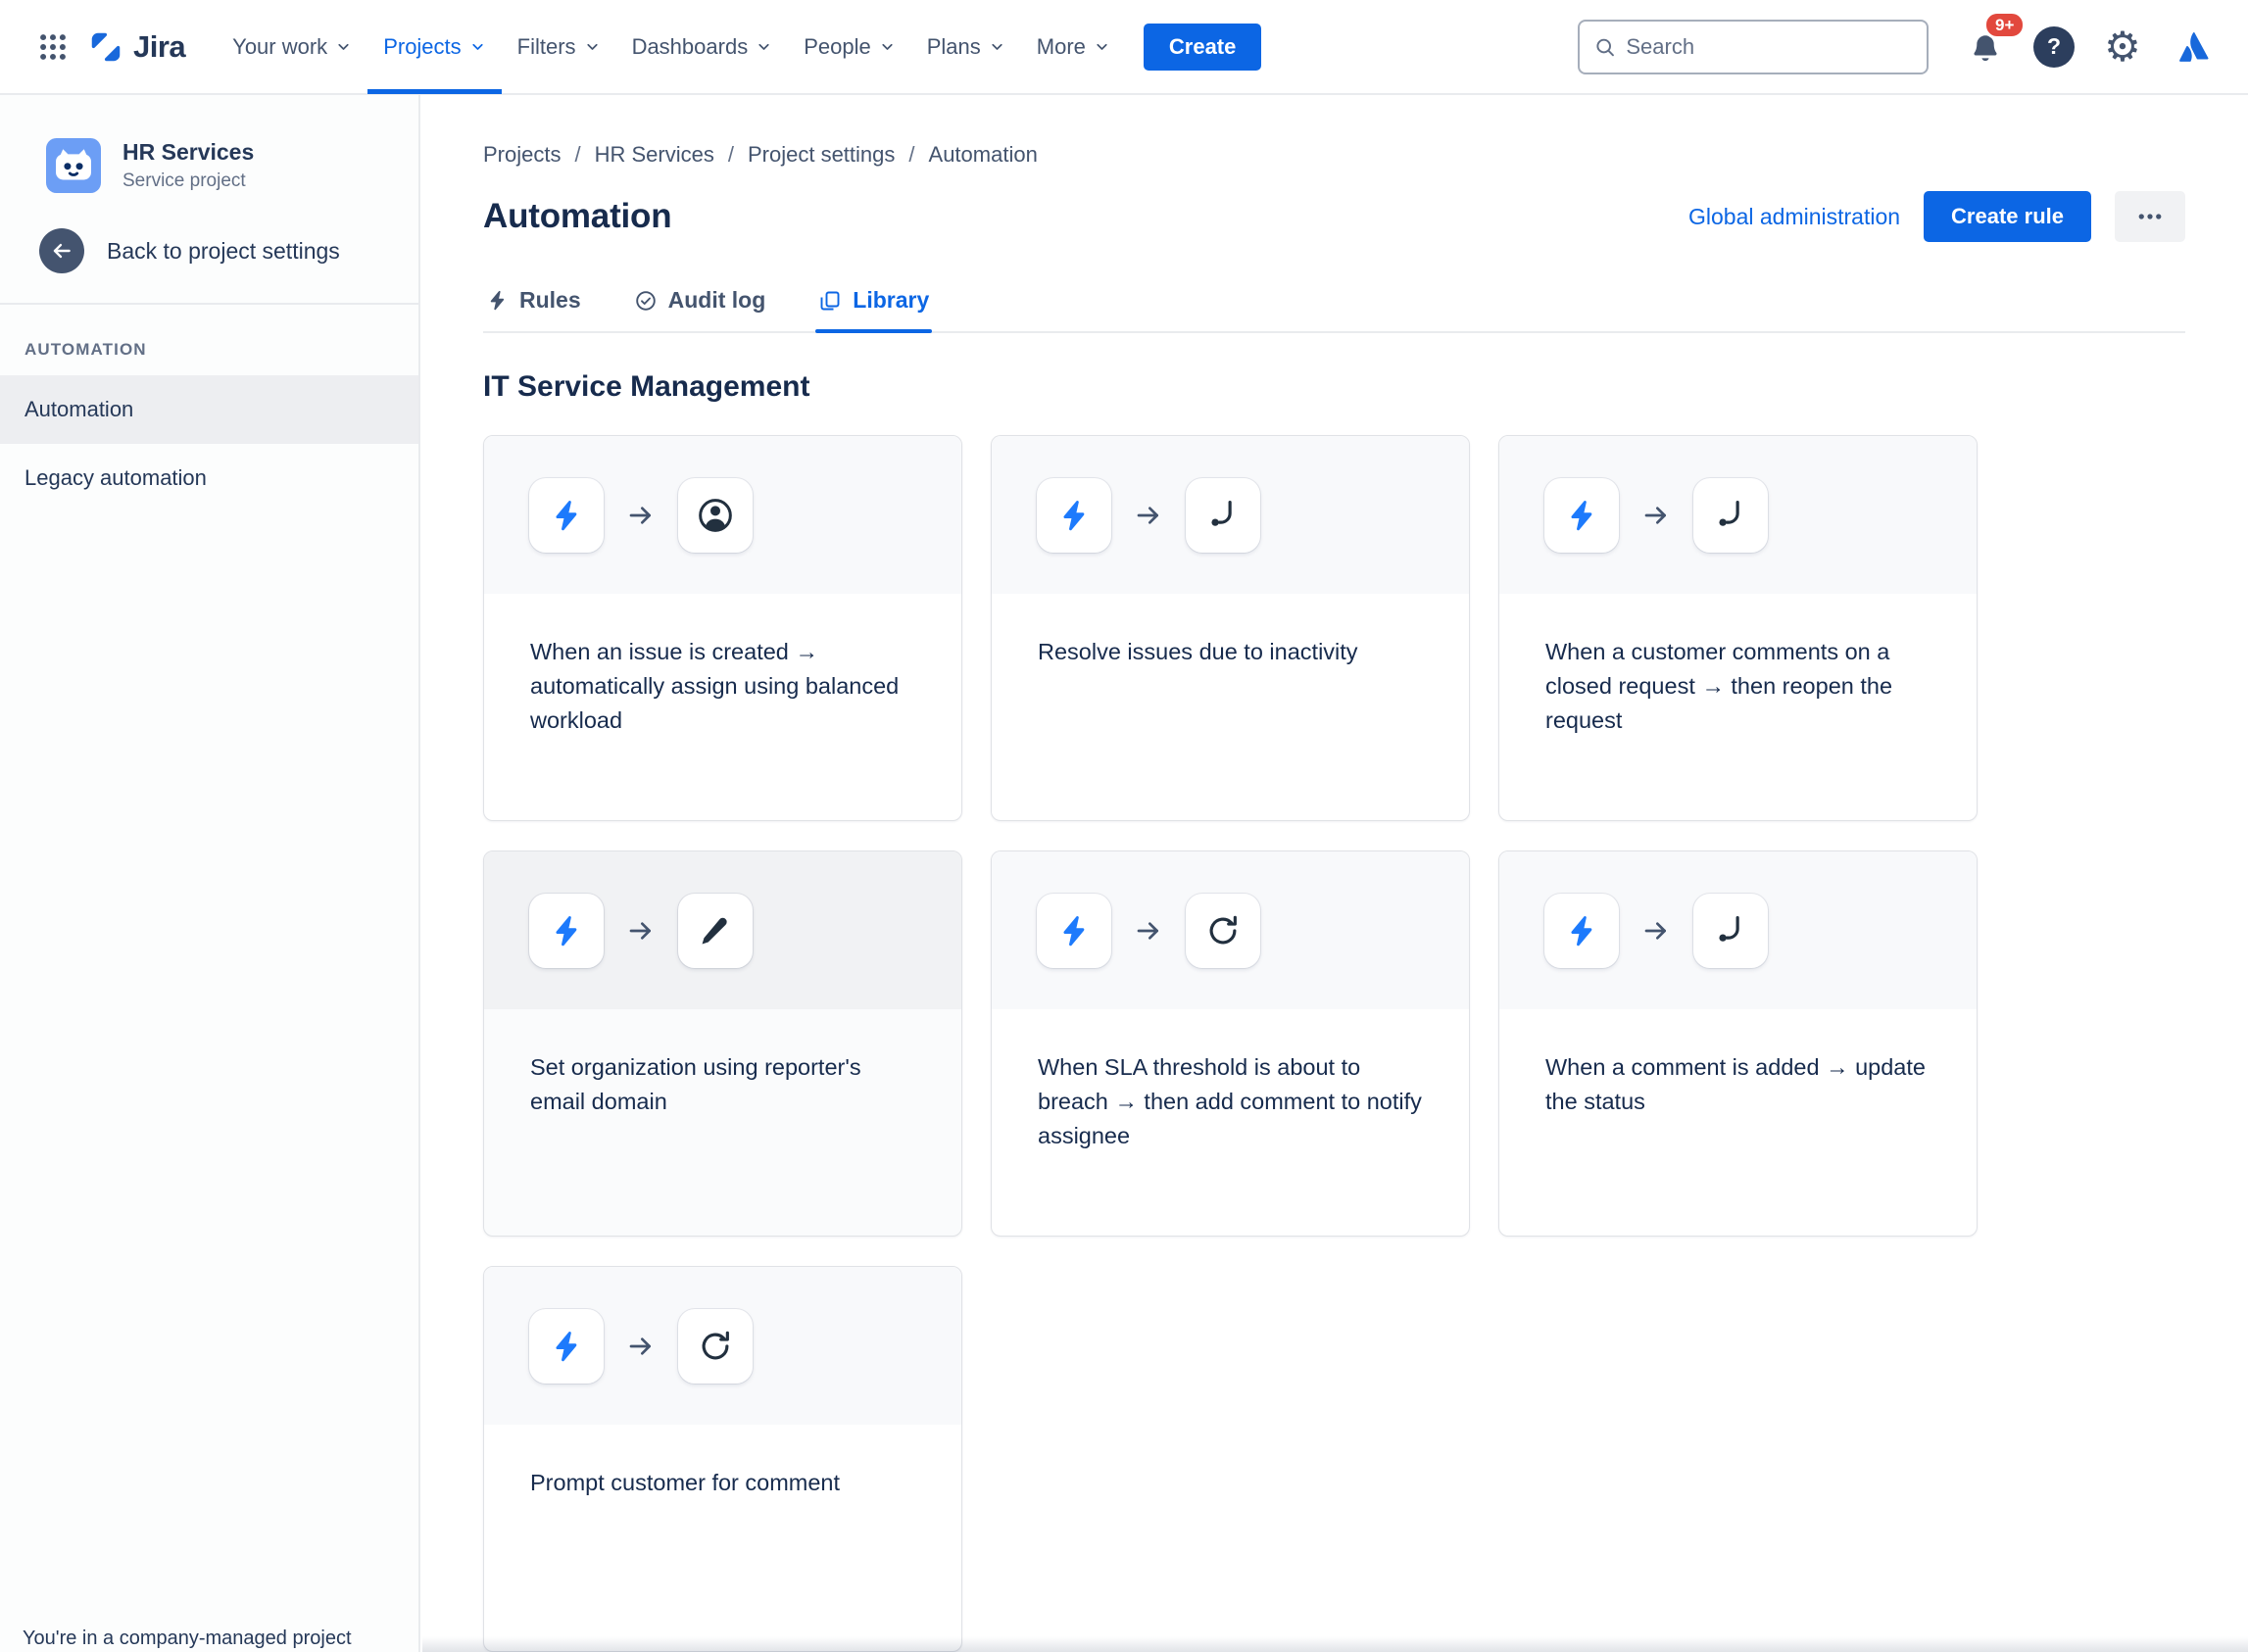 The width and height of the screenshot is (2248, 1652). I want to click on tab-audit-log: Audit log, so click(700, 306).